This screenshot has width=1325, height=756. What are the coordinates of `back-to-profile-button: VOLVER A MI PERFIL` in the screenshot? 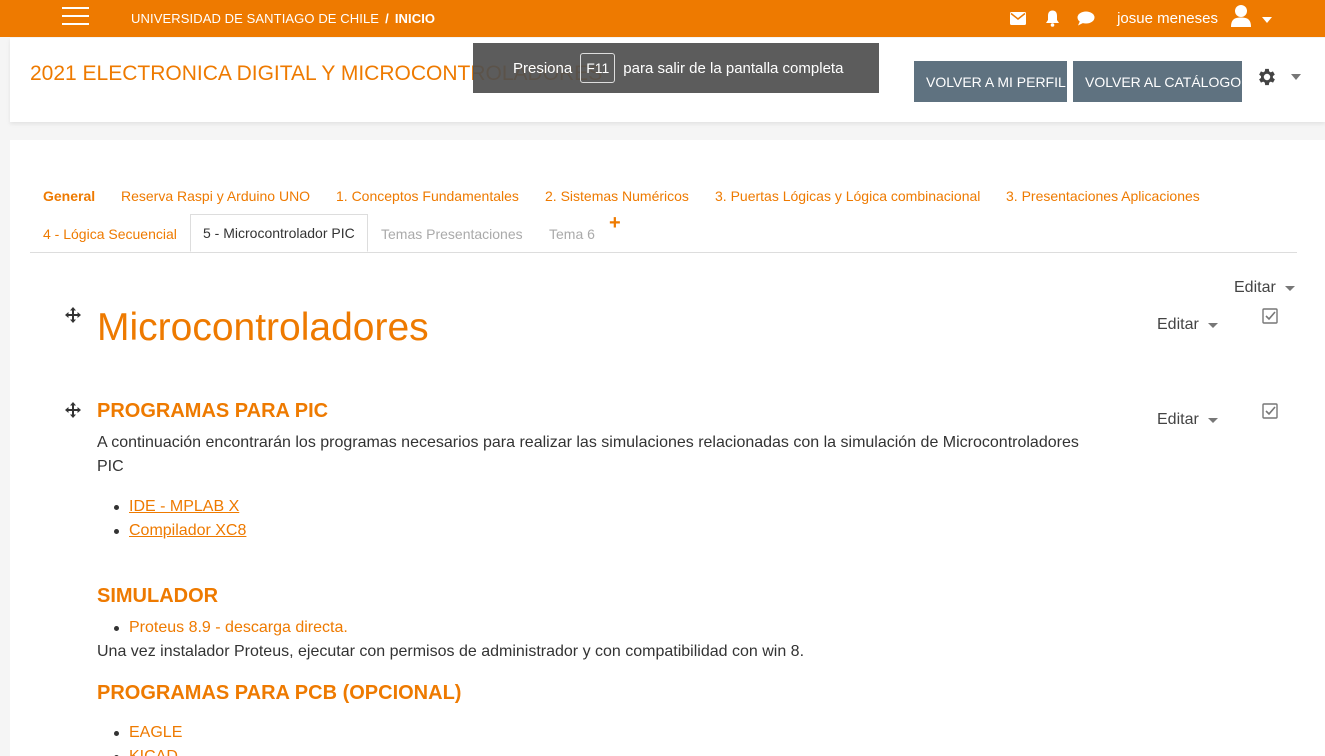 It's located at (990, 81).